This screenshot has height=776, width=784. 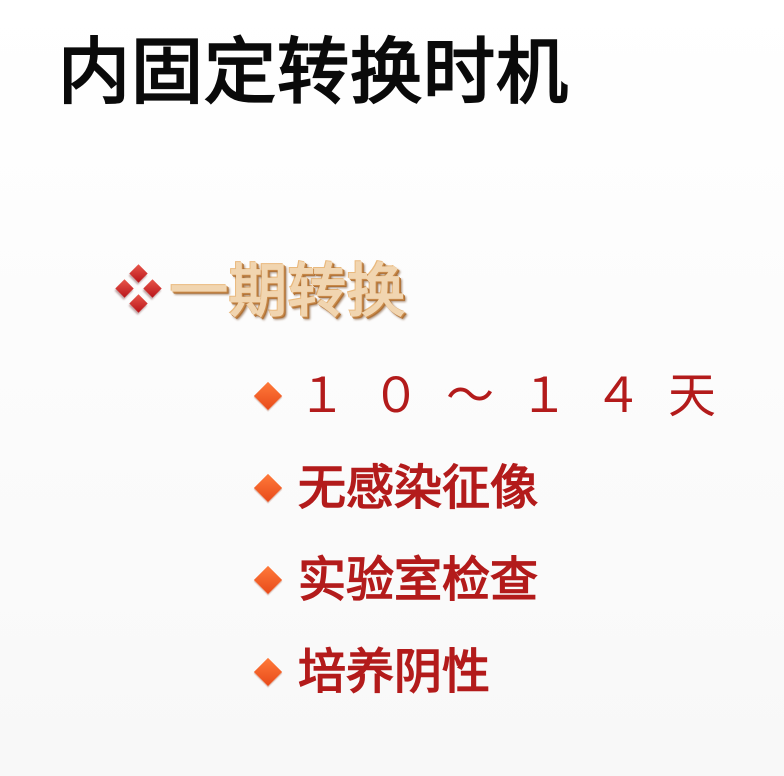 I want to click on list-item: １０～１４天, so click(x=497, y=396).